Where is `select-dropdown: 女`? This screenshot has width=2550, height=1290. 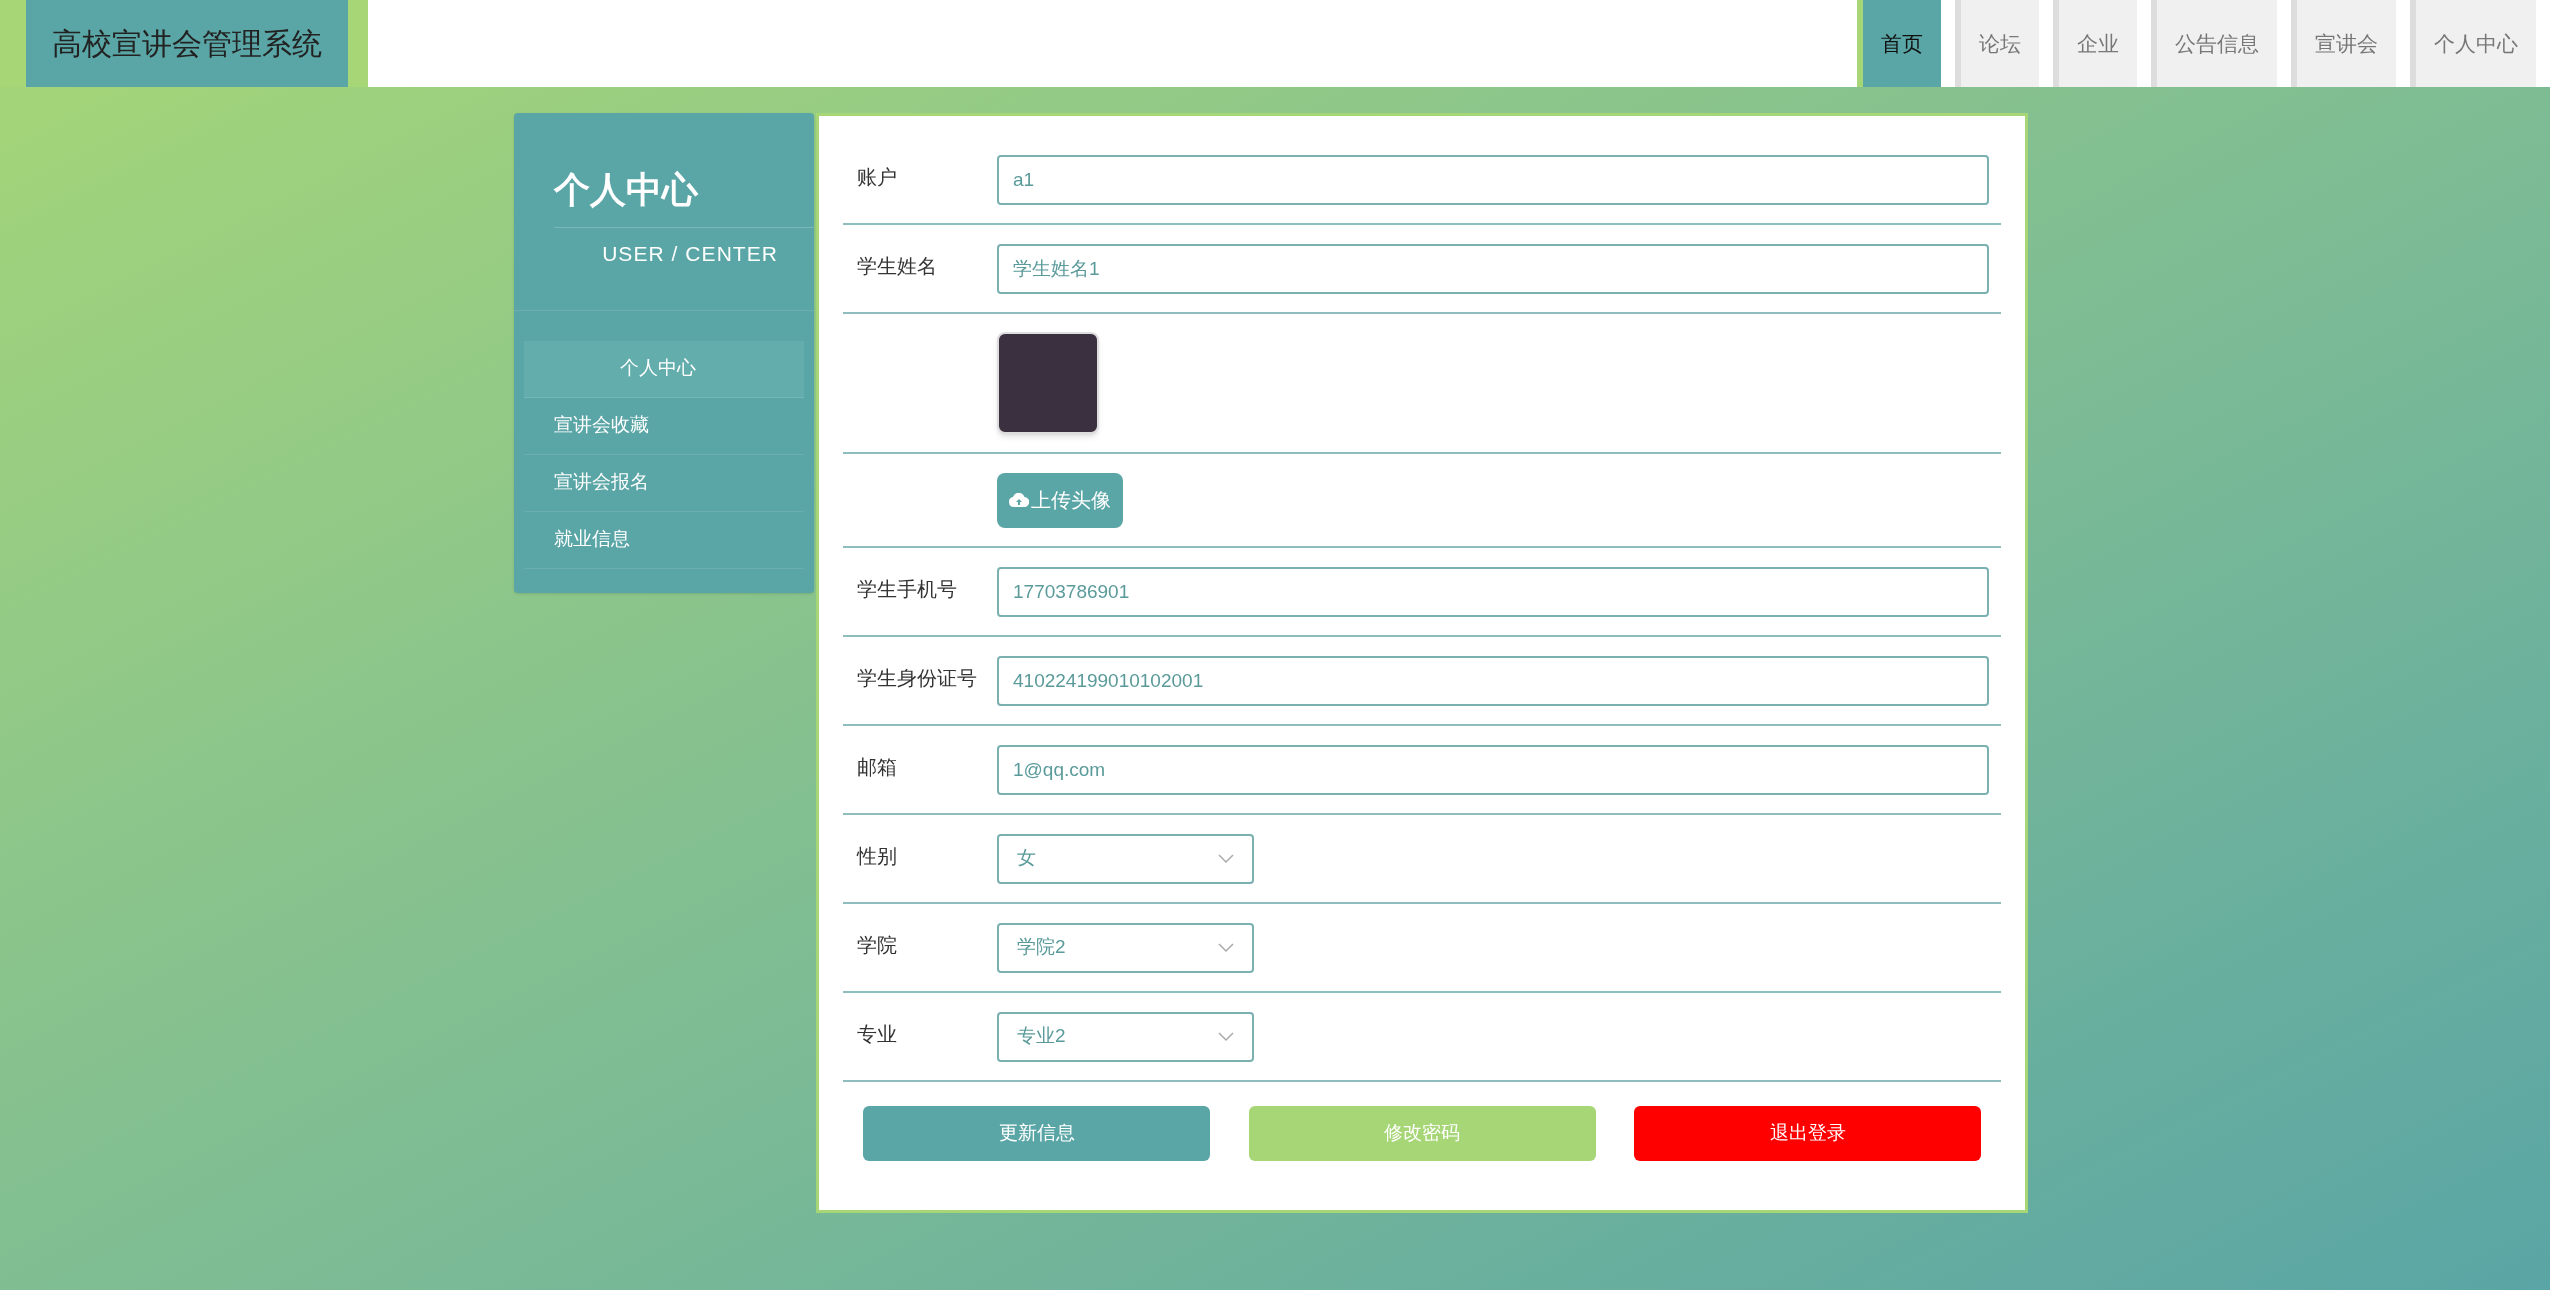 select-dropdown: 女 is located at coordinates (1125, 858).